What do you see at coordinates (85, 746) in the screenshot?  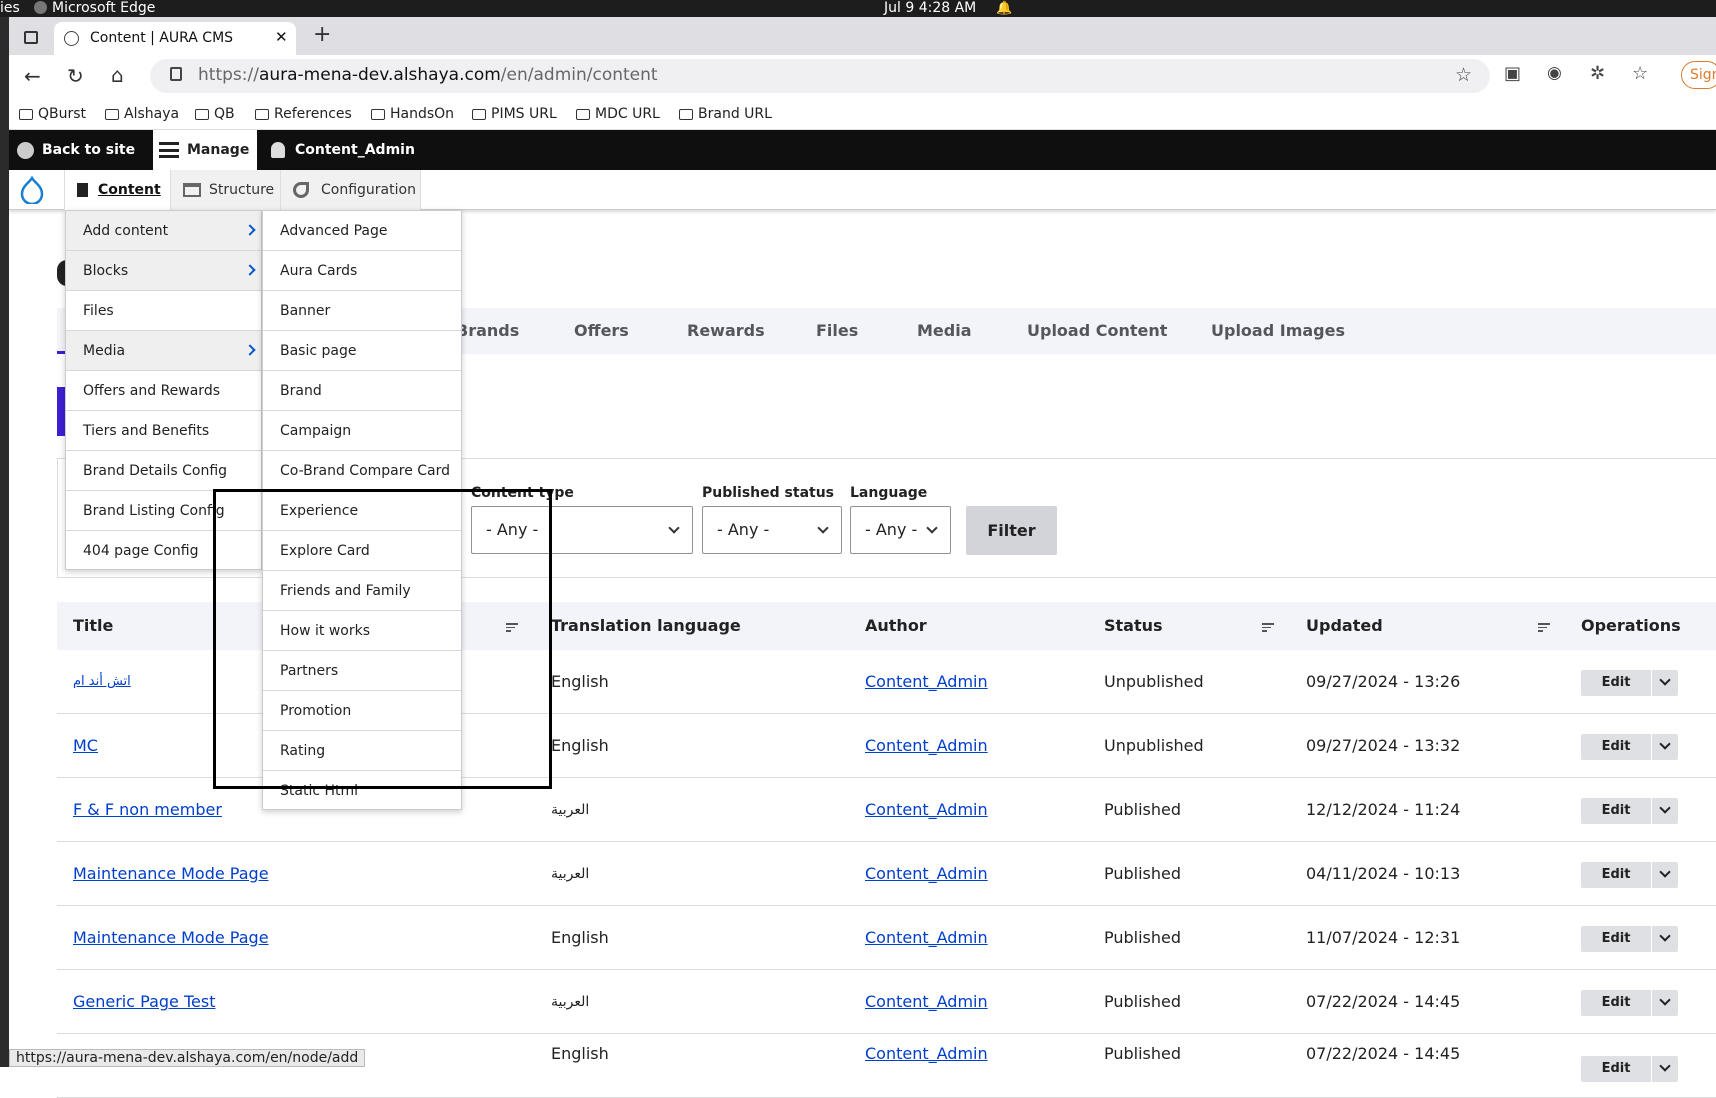 I see `row-title-link: MC` at bounding box center [85, 746].